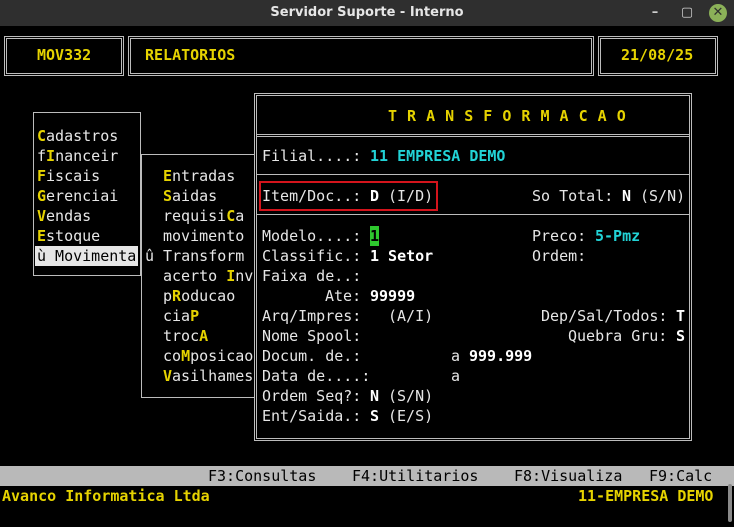 This screenshot has height=527, width=734. I want to click on arq-impres-label: Arq/Impres:, so click(312, 316).